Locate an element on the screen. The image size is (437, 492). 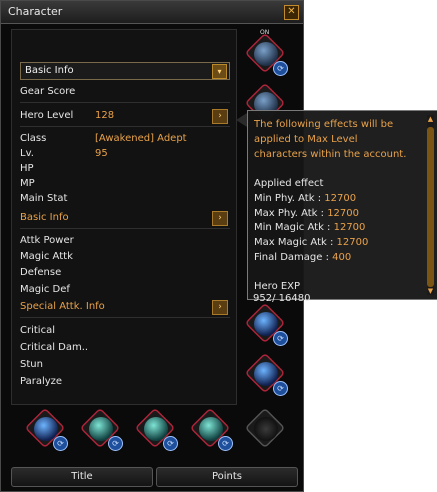
title-bar: Character ✕ is located at coordinates (152, 12).